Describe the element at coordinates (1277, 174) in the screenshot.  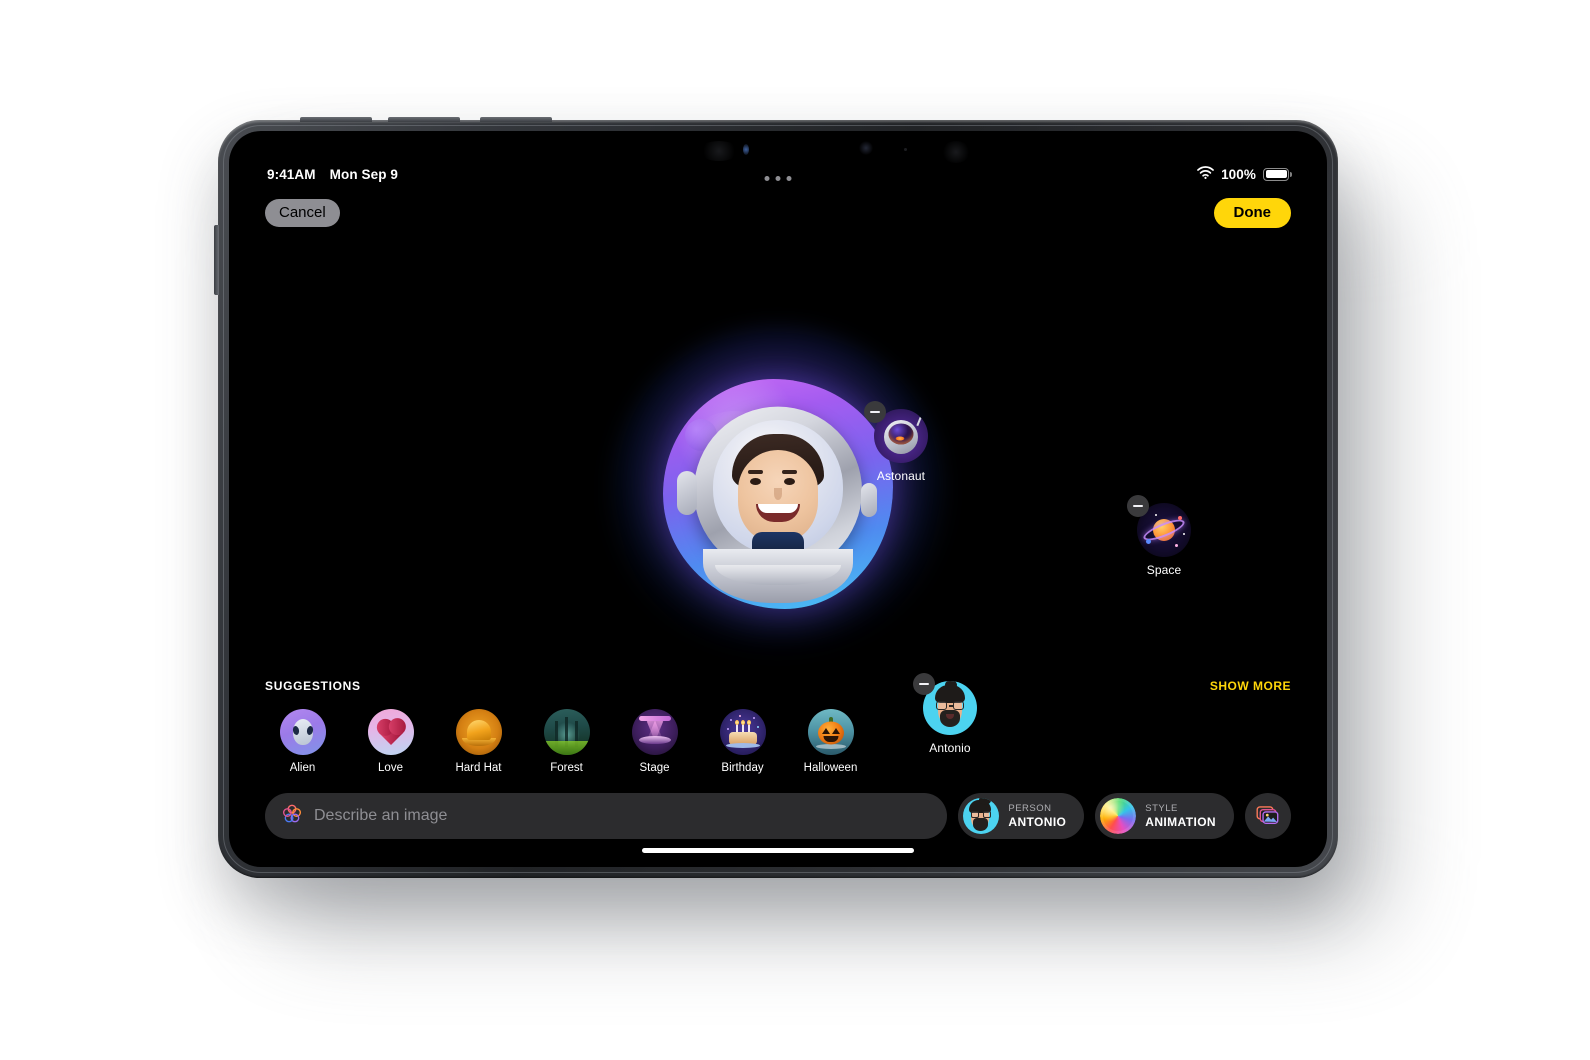
I see `battery-full-icon` at that location.